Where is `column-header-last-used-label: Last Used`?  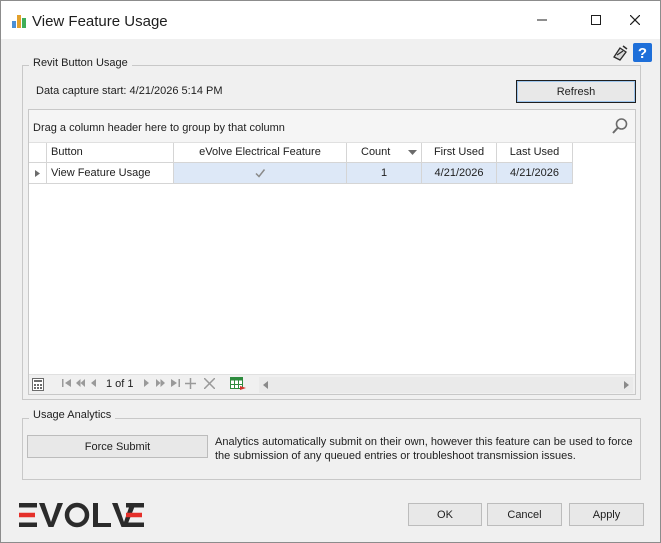 column-header-last-used-label: Last Used is located at coordinates (534, 152).